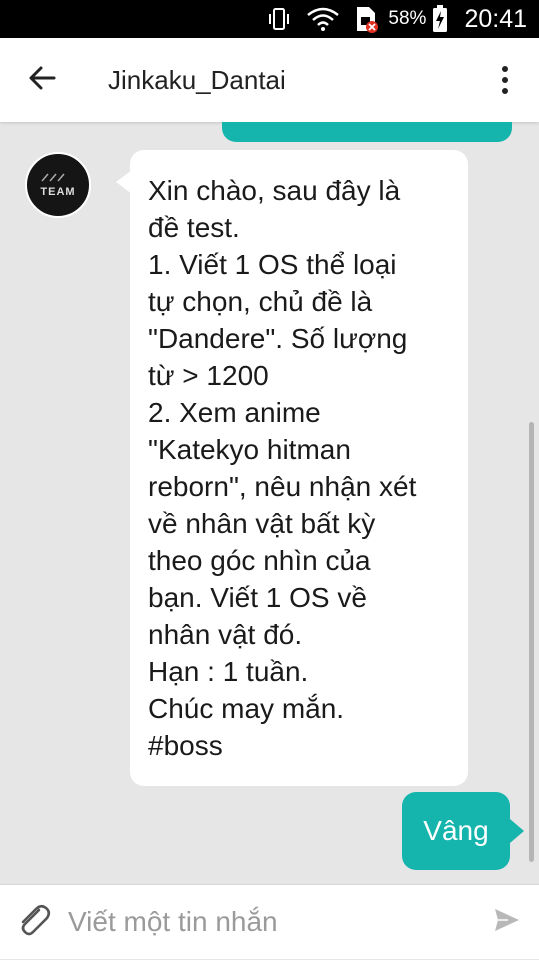 The width and height of the screenshot is (539, 960). I want to click on avatar: TEAM, so click(58, 185).